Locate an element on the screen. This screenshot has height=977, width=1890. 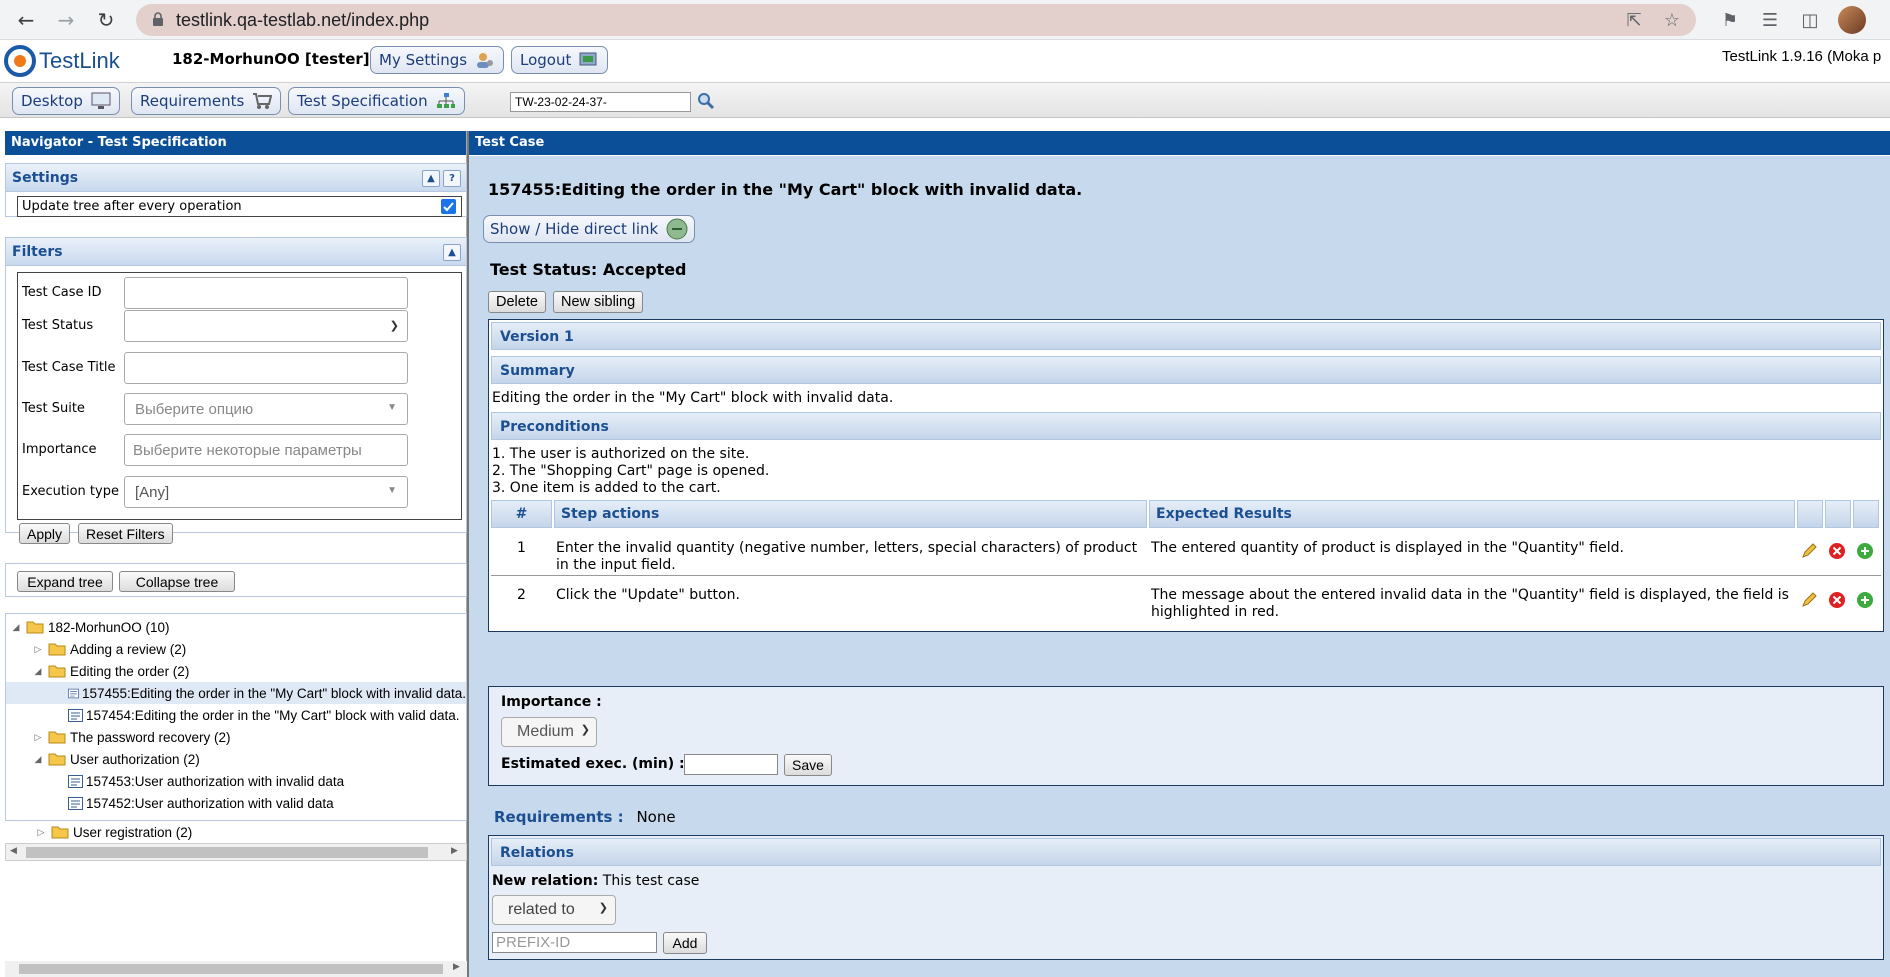
execution-type-select: [Any] ▼ is located at coordinates (266, 492).